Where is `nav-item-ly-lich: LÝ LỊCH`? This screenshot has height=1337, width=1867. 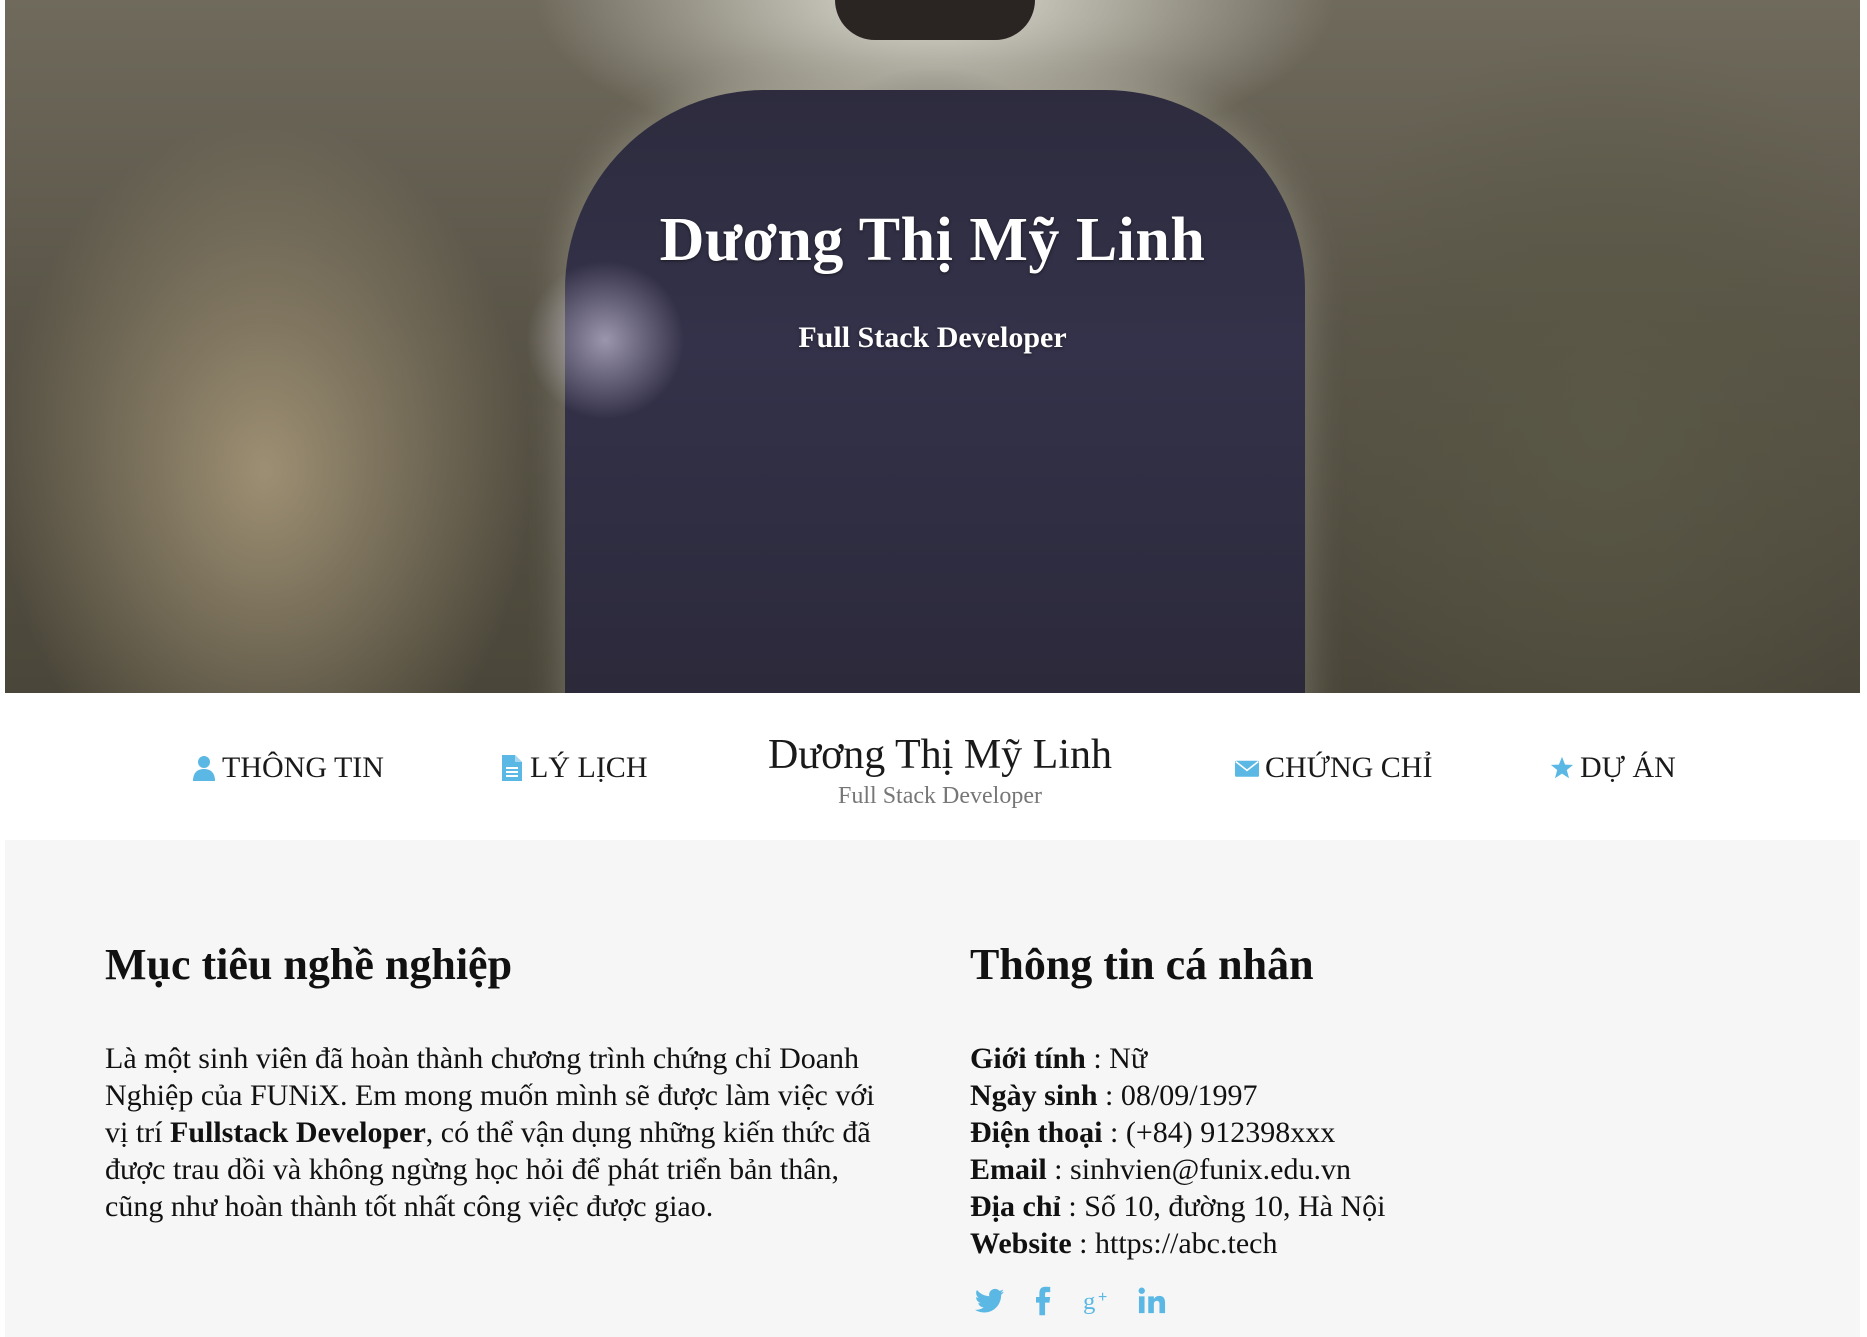 nav-item-ly-lich: LÝ LỊCH is located at coordinates (573, 768).